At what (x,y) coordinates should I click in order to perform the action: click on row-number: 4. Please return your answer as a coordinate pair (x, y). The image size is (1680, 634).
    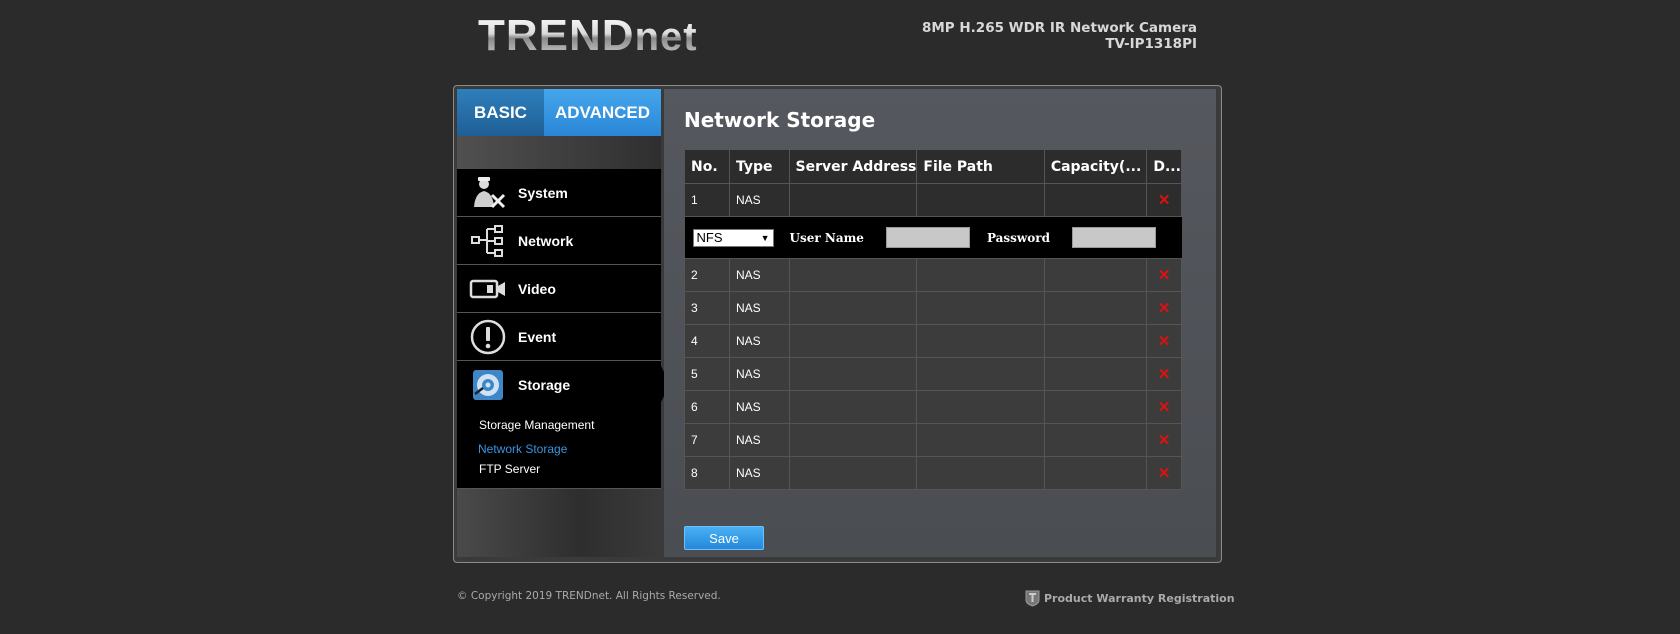
    Looking at the image, I should click on (707, 341).